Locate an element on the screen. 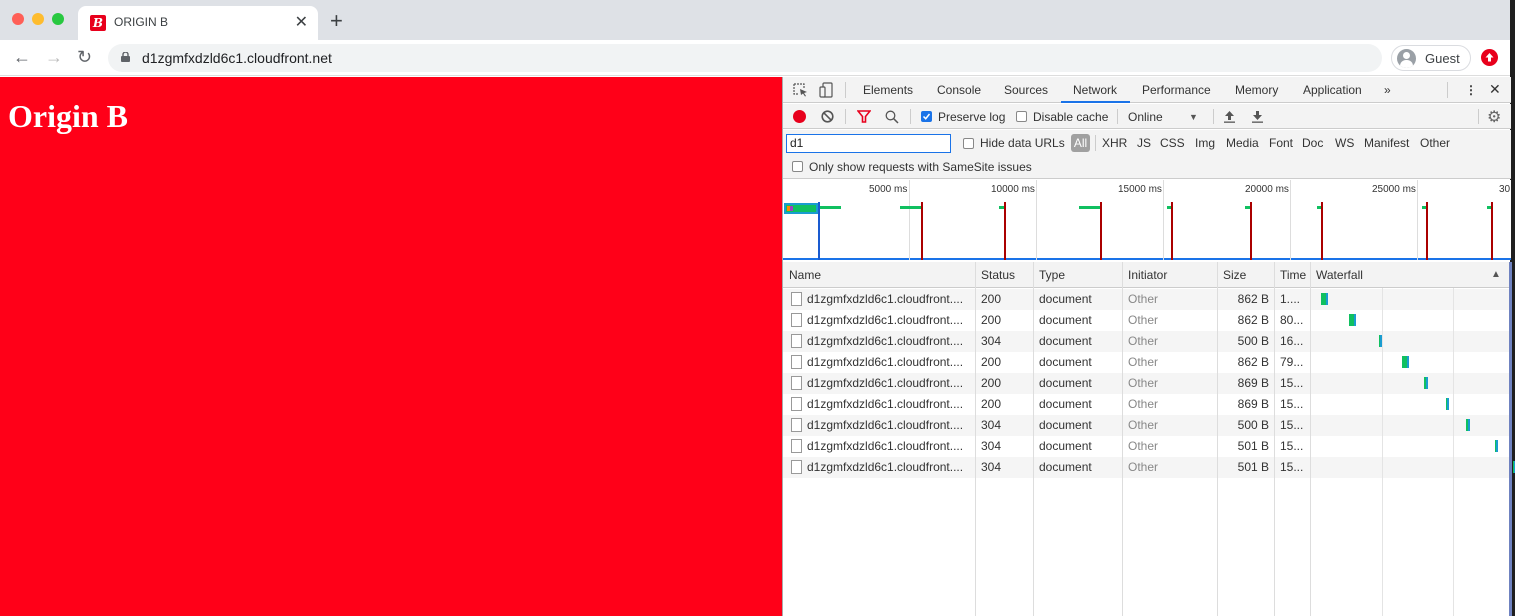  update-icon is located at coordinates (1489, 57).